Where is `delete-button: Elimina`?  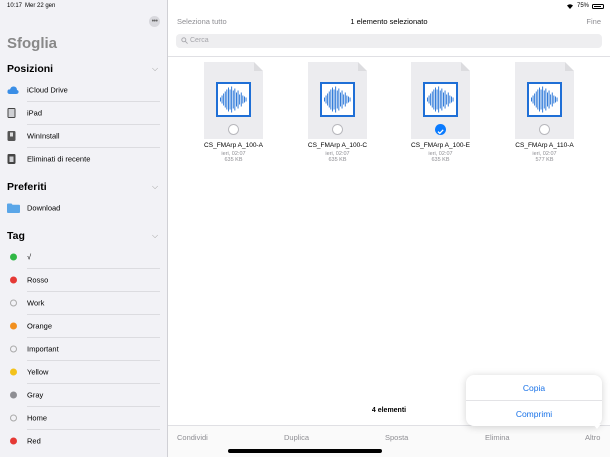 delete-button: Elimina is located at coordinates (497, 437).